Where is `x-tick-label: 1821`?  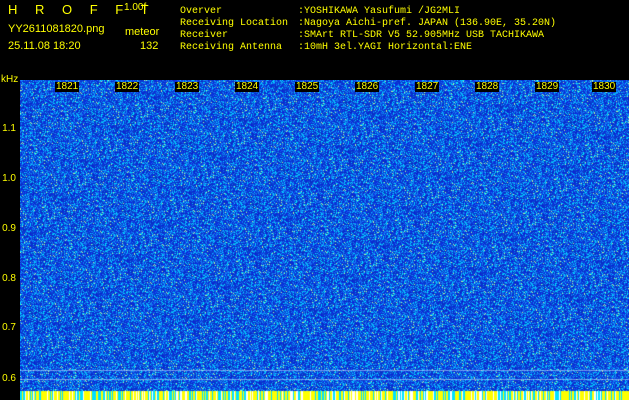 x-tick-label: 1821 is located at coordinates (67, 86).